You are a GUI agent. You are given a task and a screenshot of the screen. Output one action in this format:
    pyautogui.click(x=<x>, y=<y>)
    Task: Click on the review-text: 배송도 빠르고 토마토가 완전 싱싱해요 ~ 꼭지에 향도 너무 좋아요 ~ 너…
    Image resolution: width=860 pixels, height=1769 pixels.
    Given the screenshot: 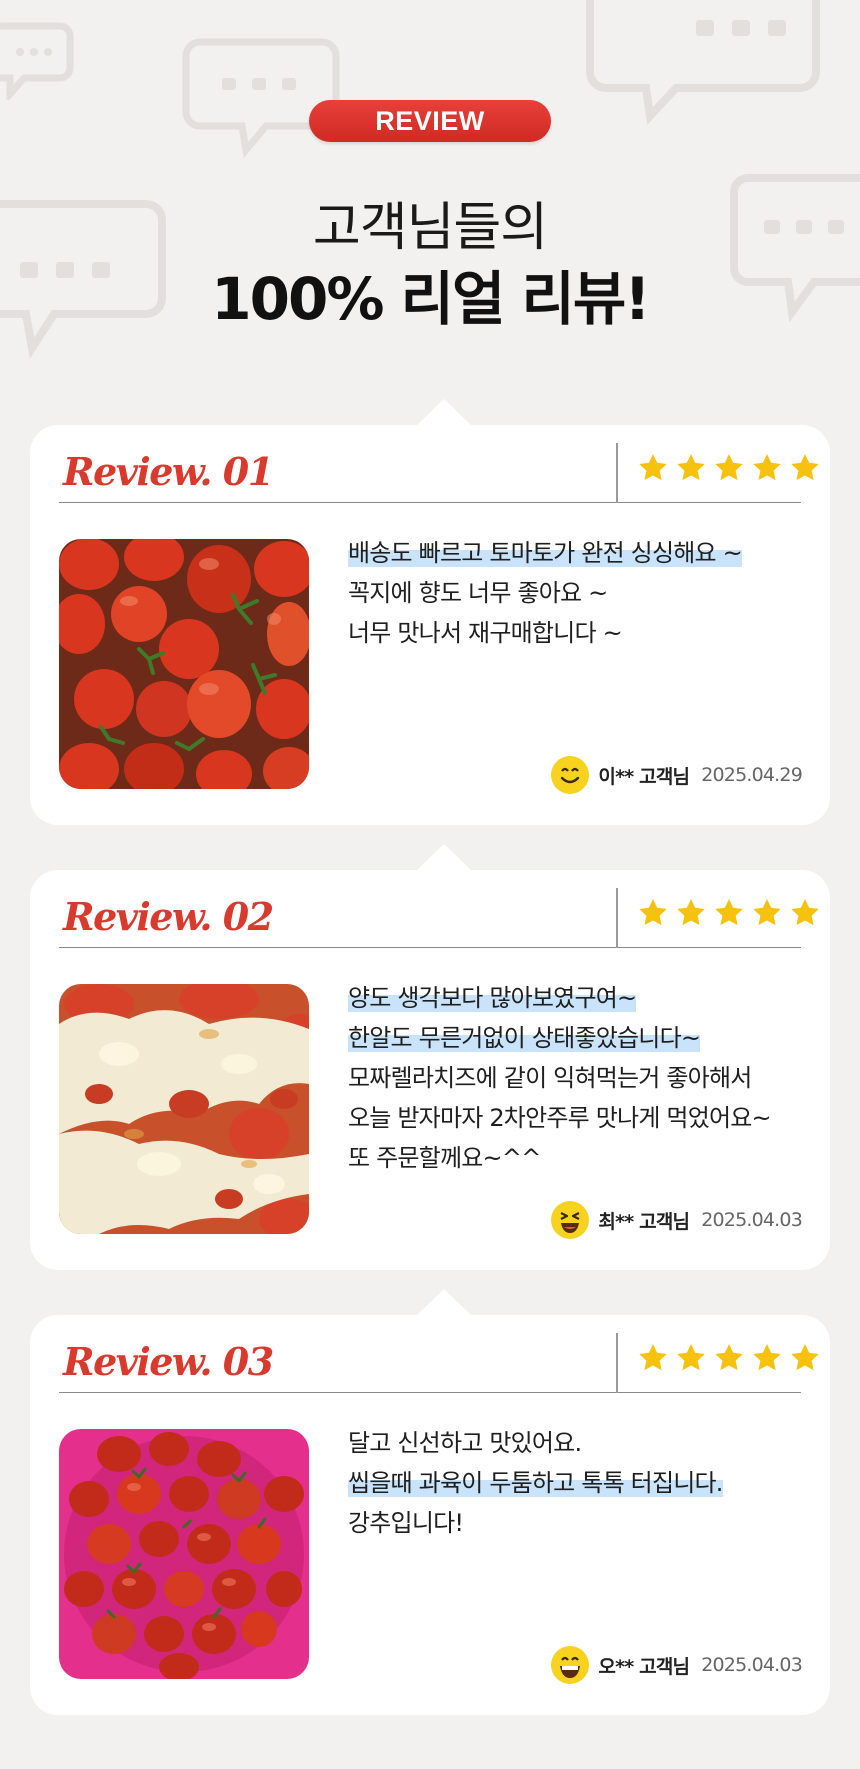 What is the action you would take?
    pyautogui.click(x=578, y=593)
    